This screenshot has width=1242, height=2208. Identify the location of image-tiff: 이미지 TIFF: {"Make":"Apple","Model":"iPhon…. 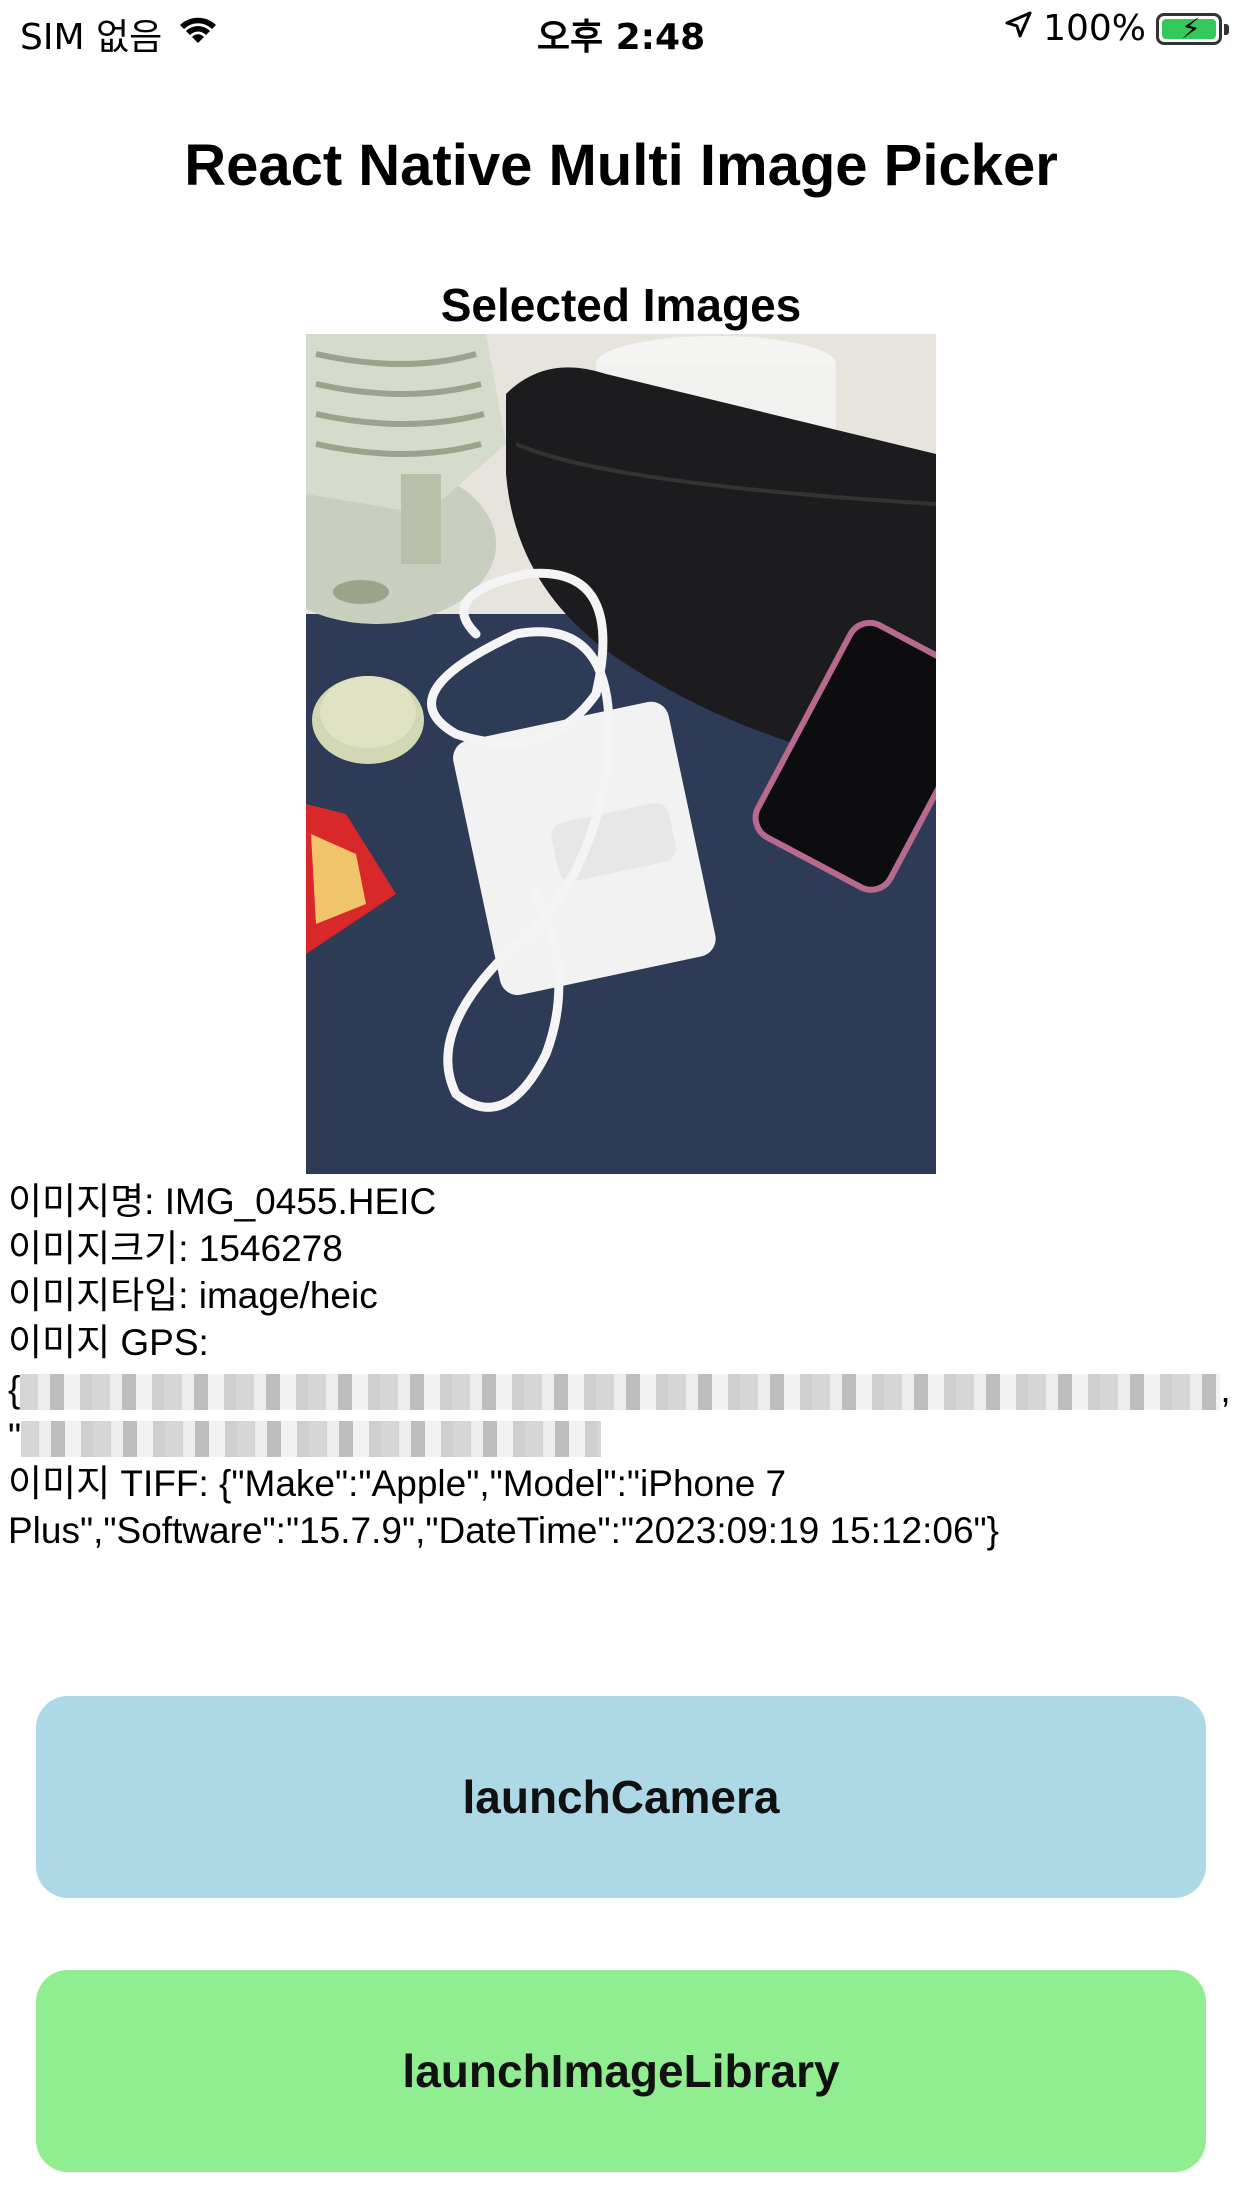
(504, 1507).